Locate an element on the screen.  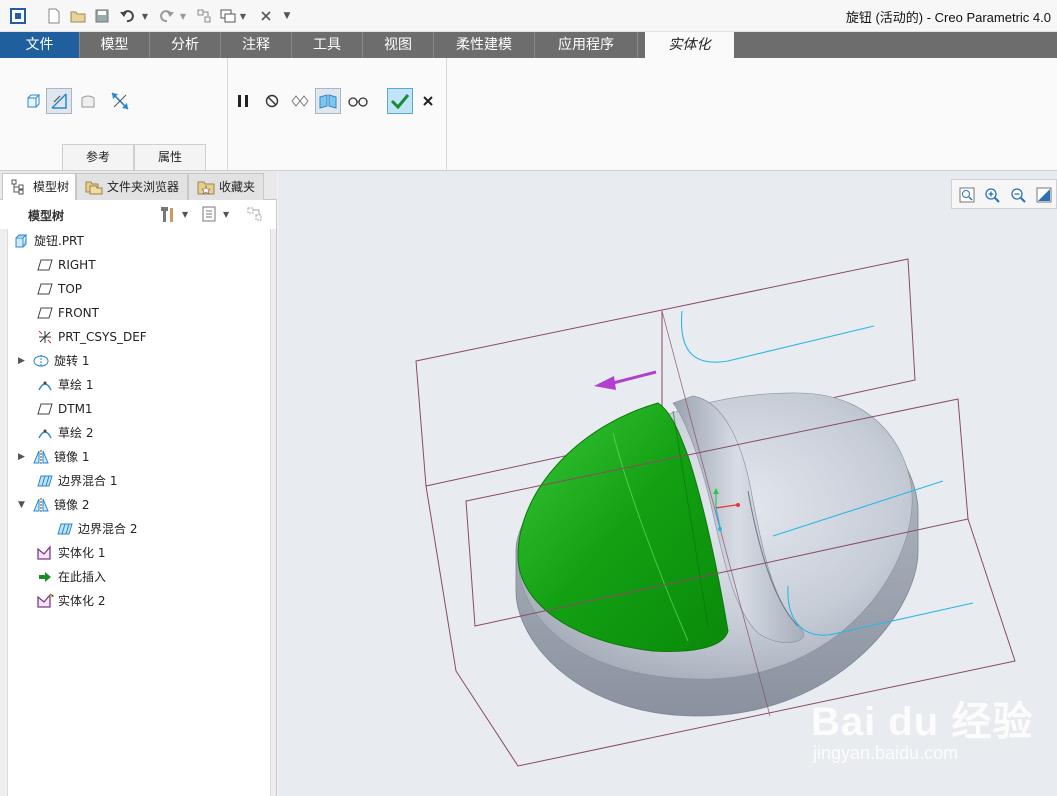
open-folder-icon is located at coordinates (78, 16).